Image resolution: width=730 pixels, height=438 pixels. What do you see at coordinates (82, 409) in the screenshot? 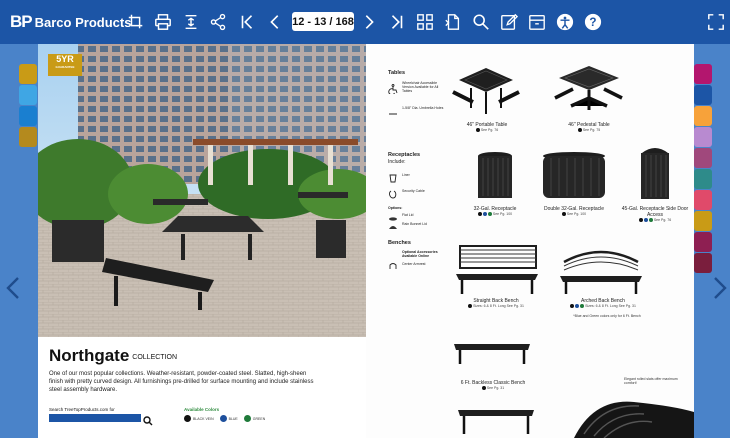
I see `search-label: Search TreeTopProducts.com for` at bounding box center [82, 409].